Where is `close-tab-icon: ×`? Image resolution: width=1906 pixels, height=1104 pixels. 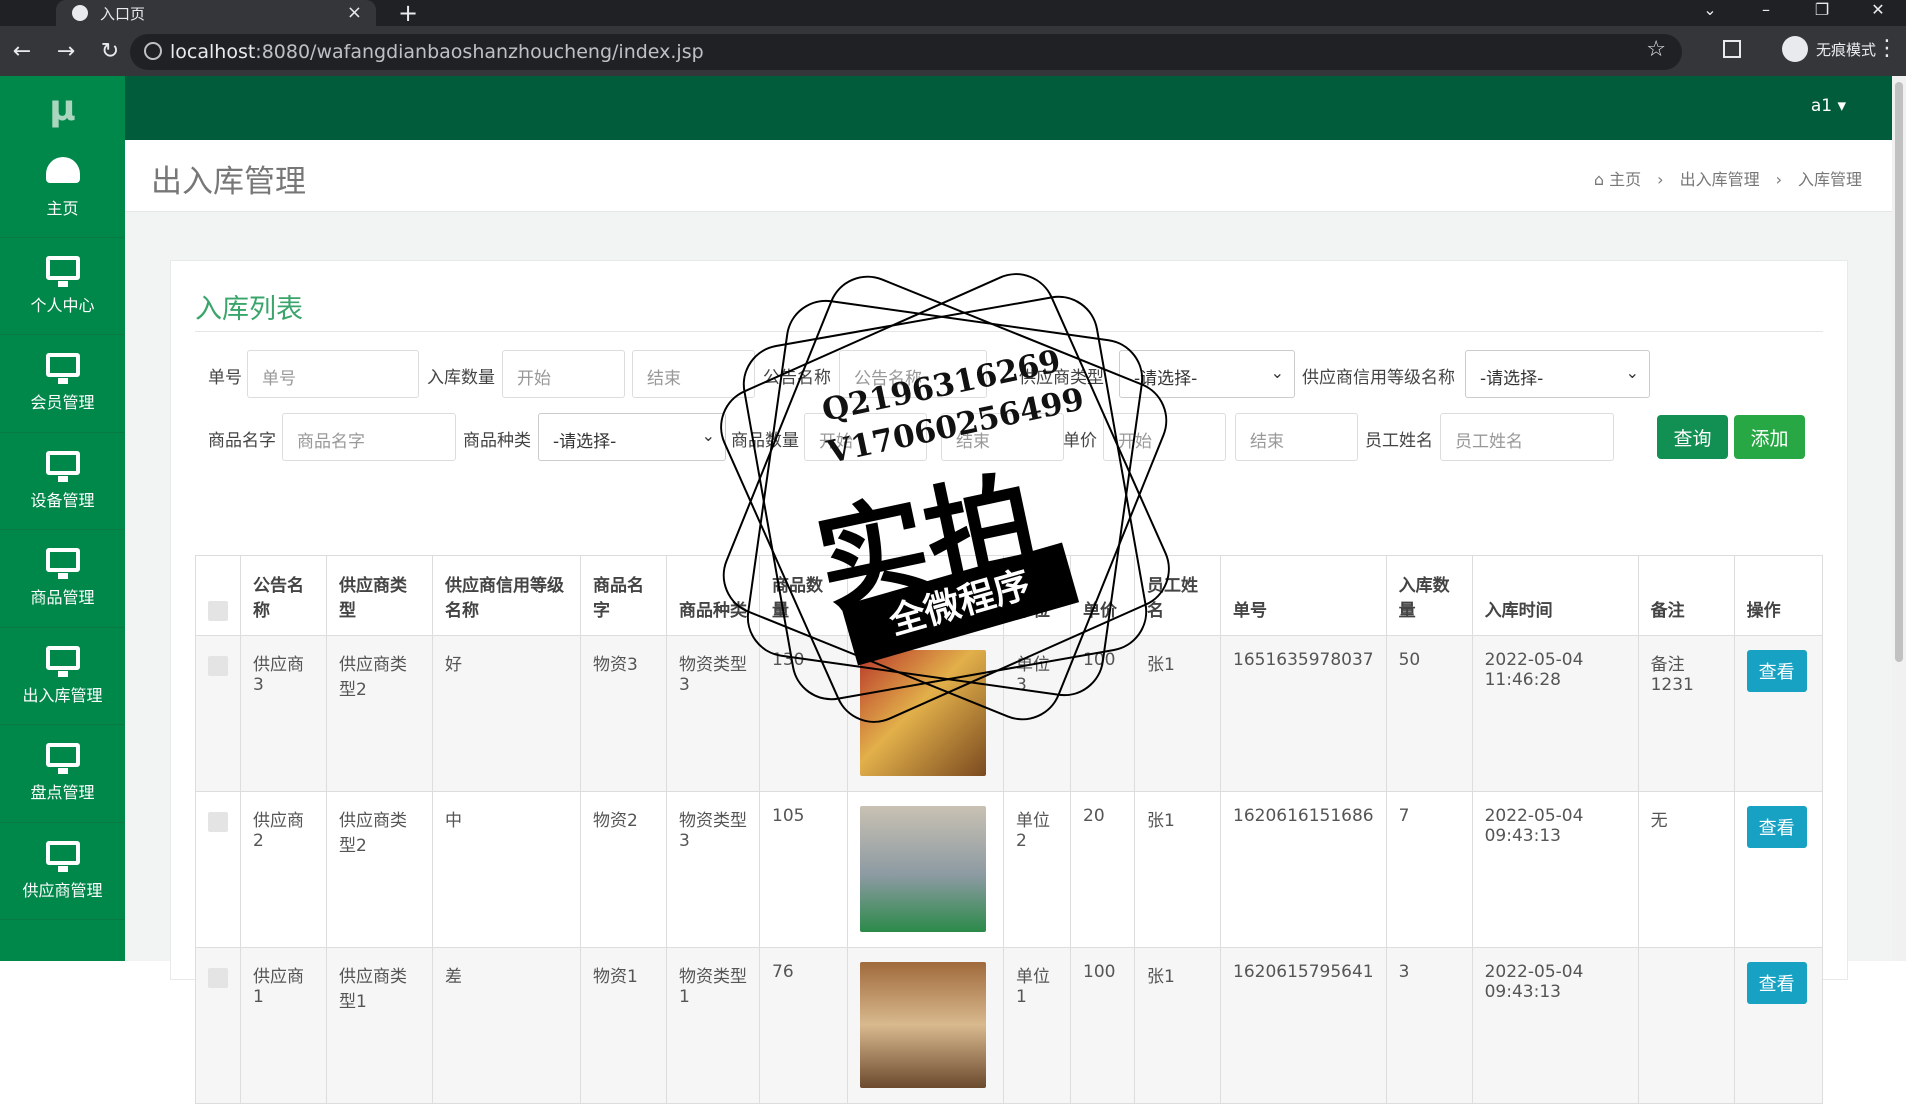
close-tab-icon: × is located at coordinates (354, 12).